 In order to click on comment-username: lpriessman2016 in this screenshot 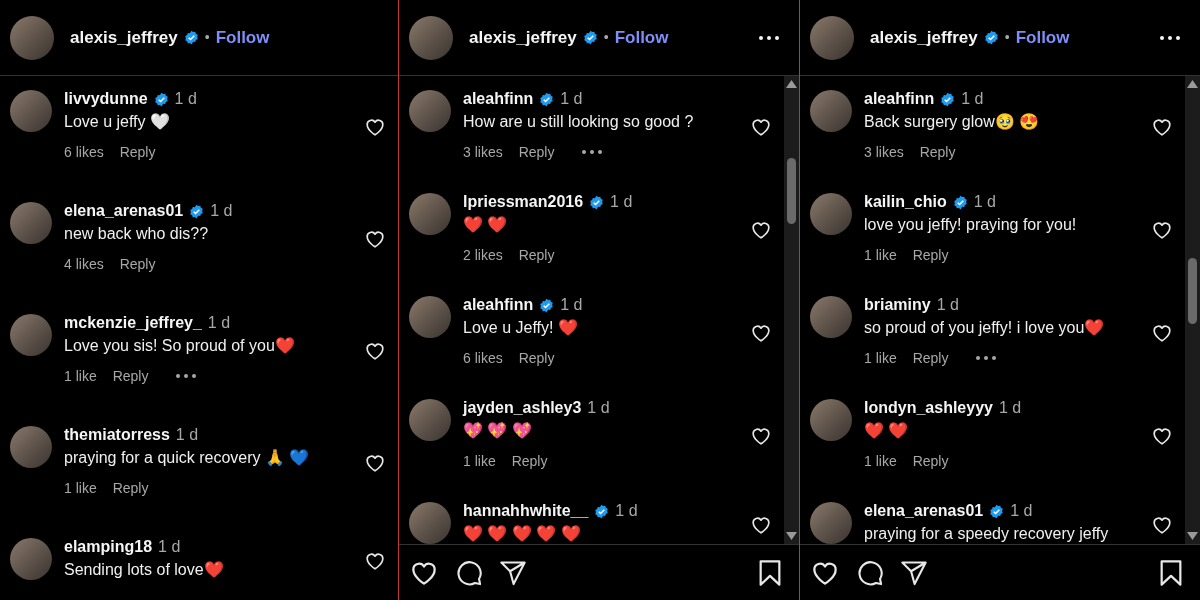, I will do `click(523, 202)`.